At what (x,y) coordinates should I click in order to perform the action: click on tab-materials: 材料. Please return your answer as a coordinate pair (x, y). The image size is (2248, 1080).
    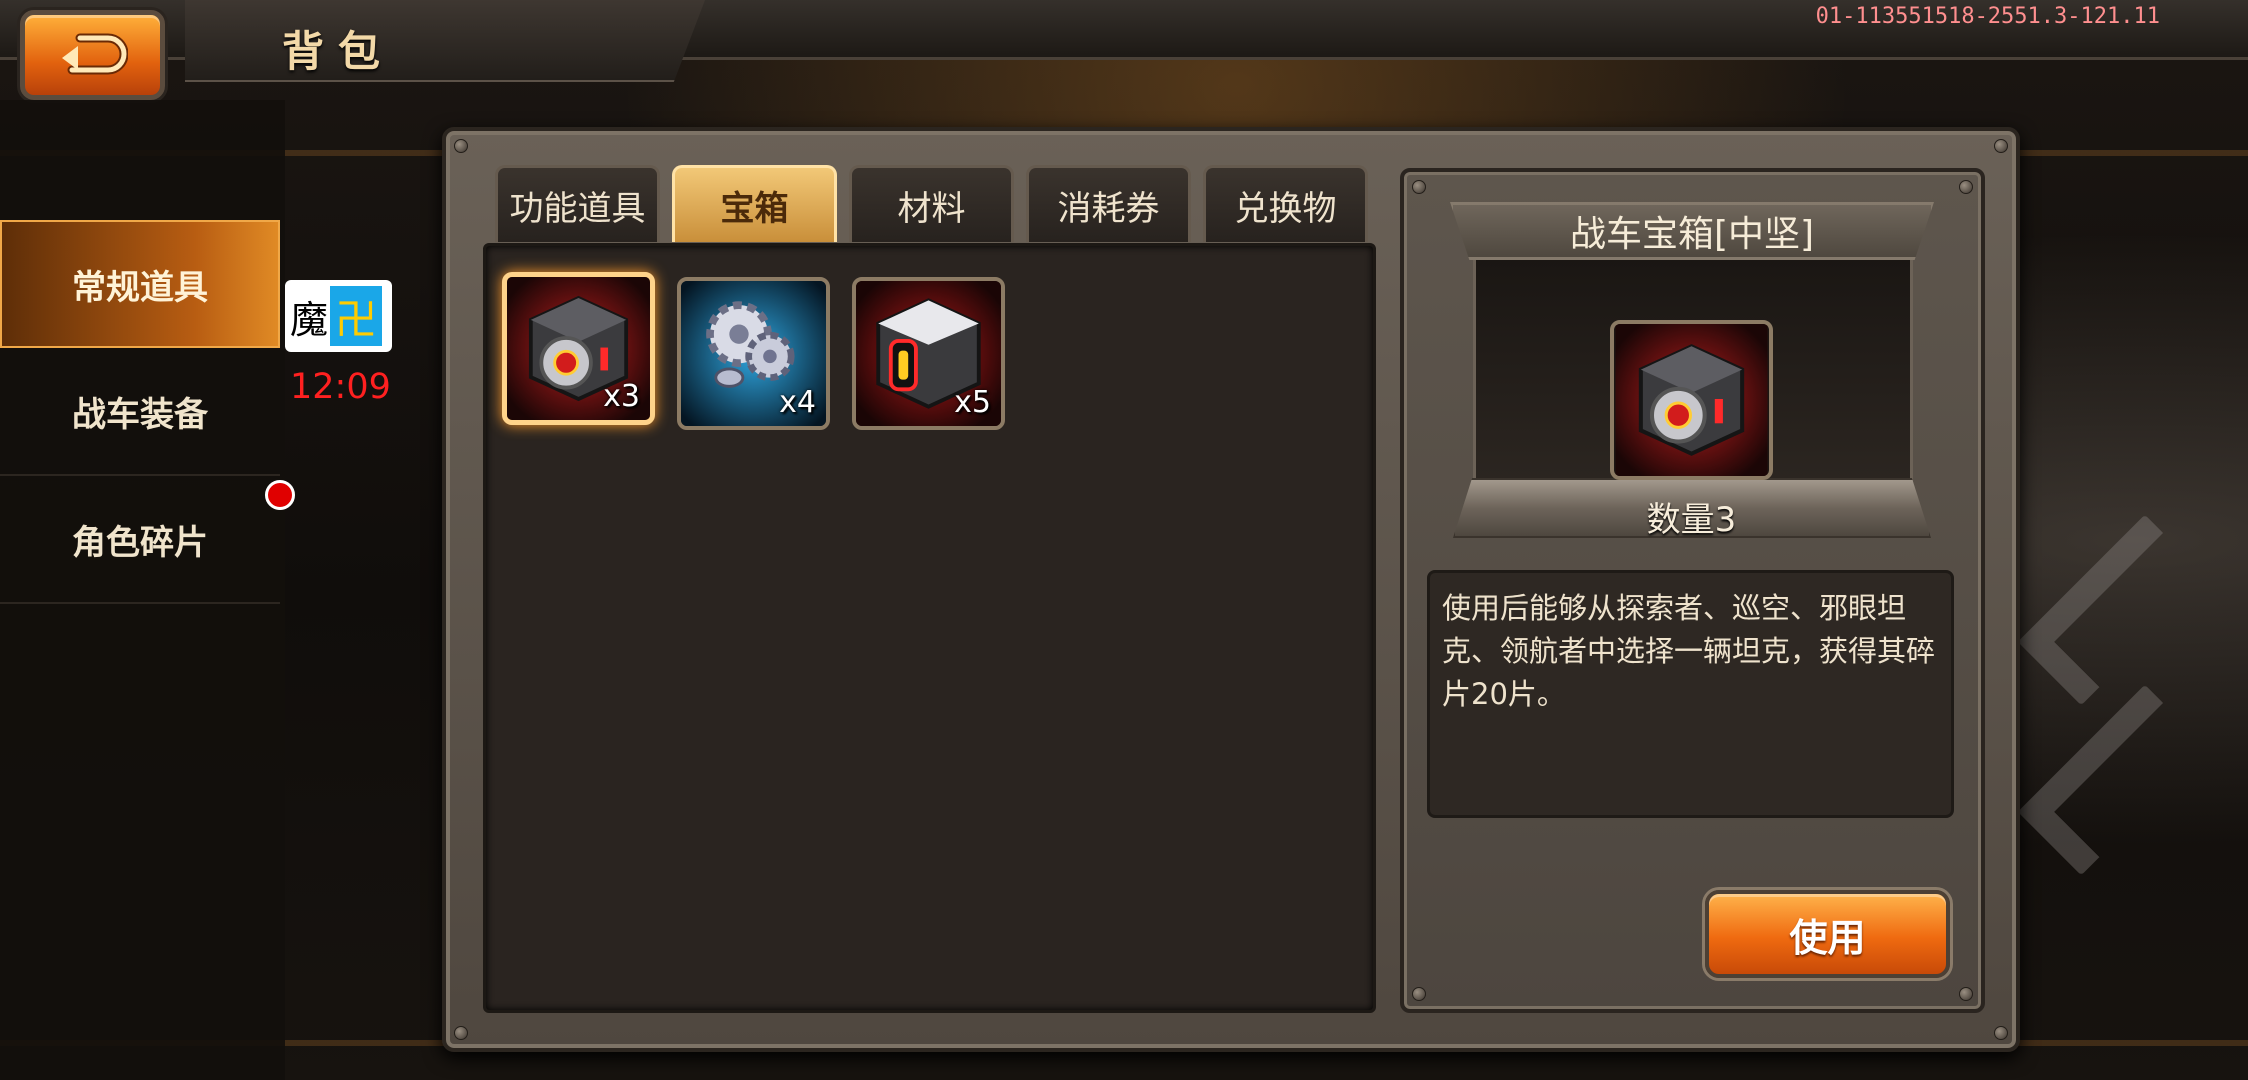
    Looking at the image, I should click on (931, 203).